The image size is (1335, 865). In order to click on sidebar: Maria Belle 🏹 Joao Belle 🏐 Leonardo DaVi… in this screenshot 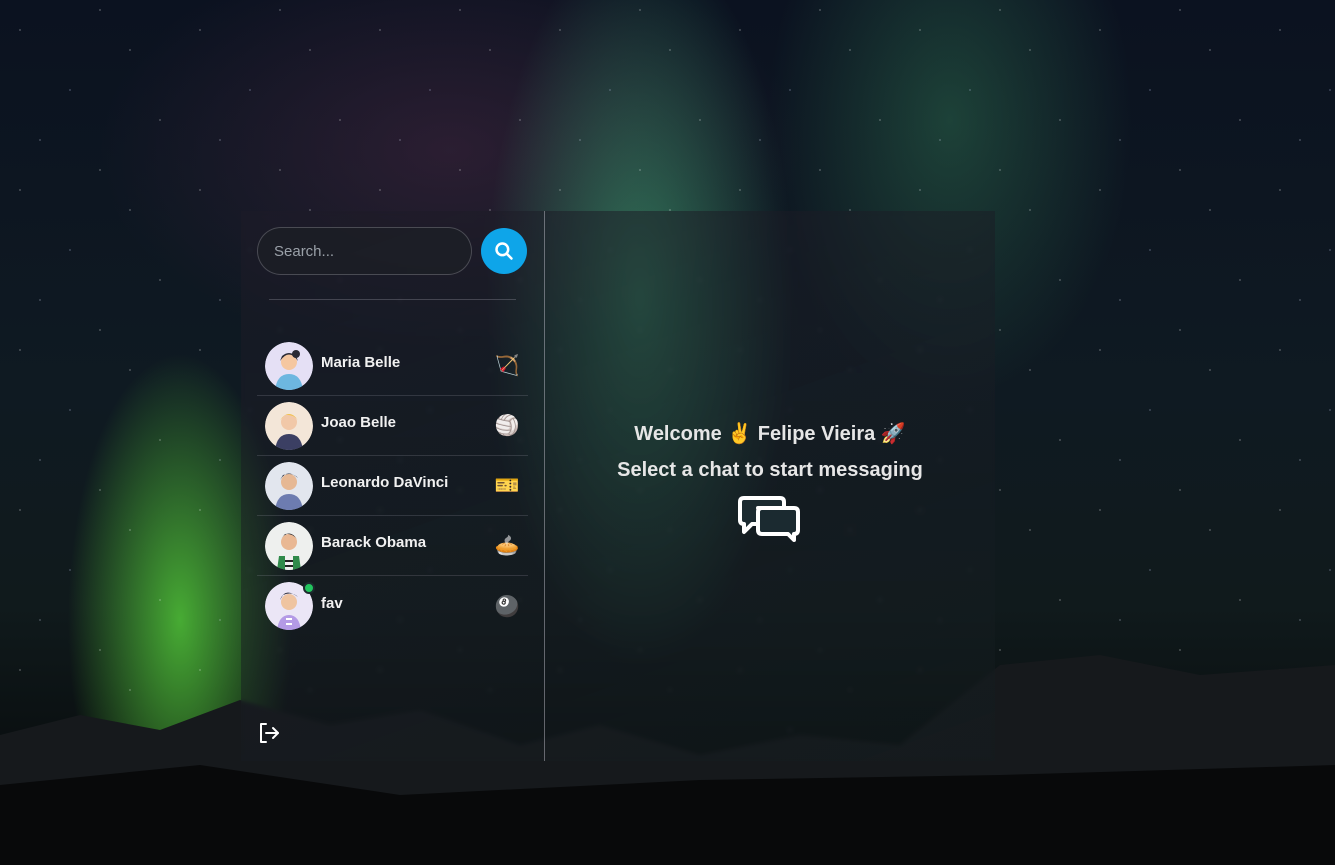, I will do `click(393, 486)`.